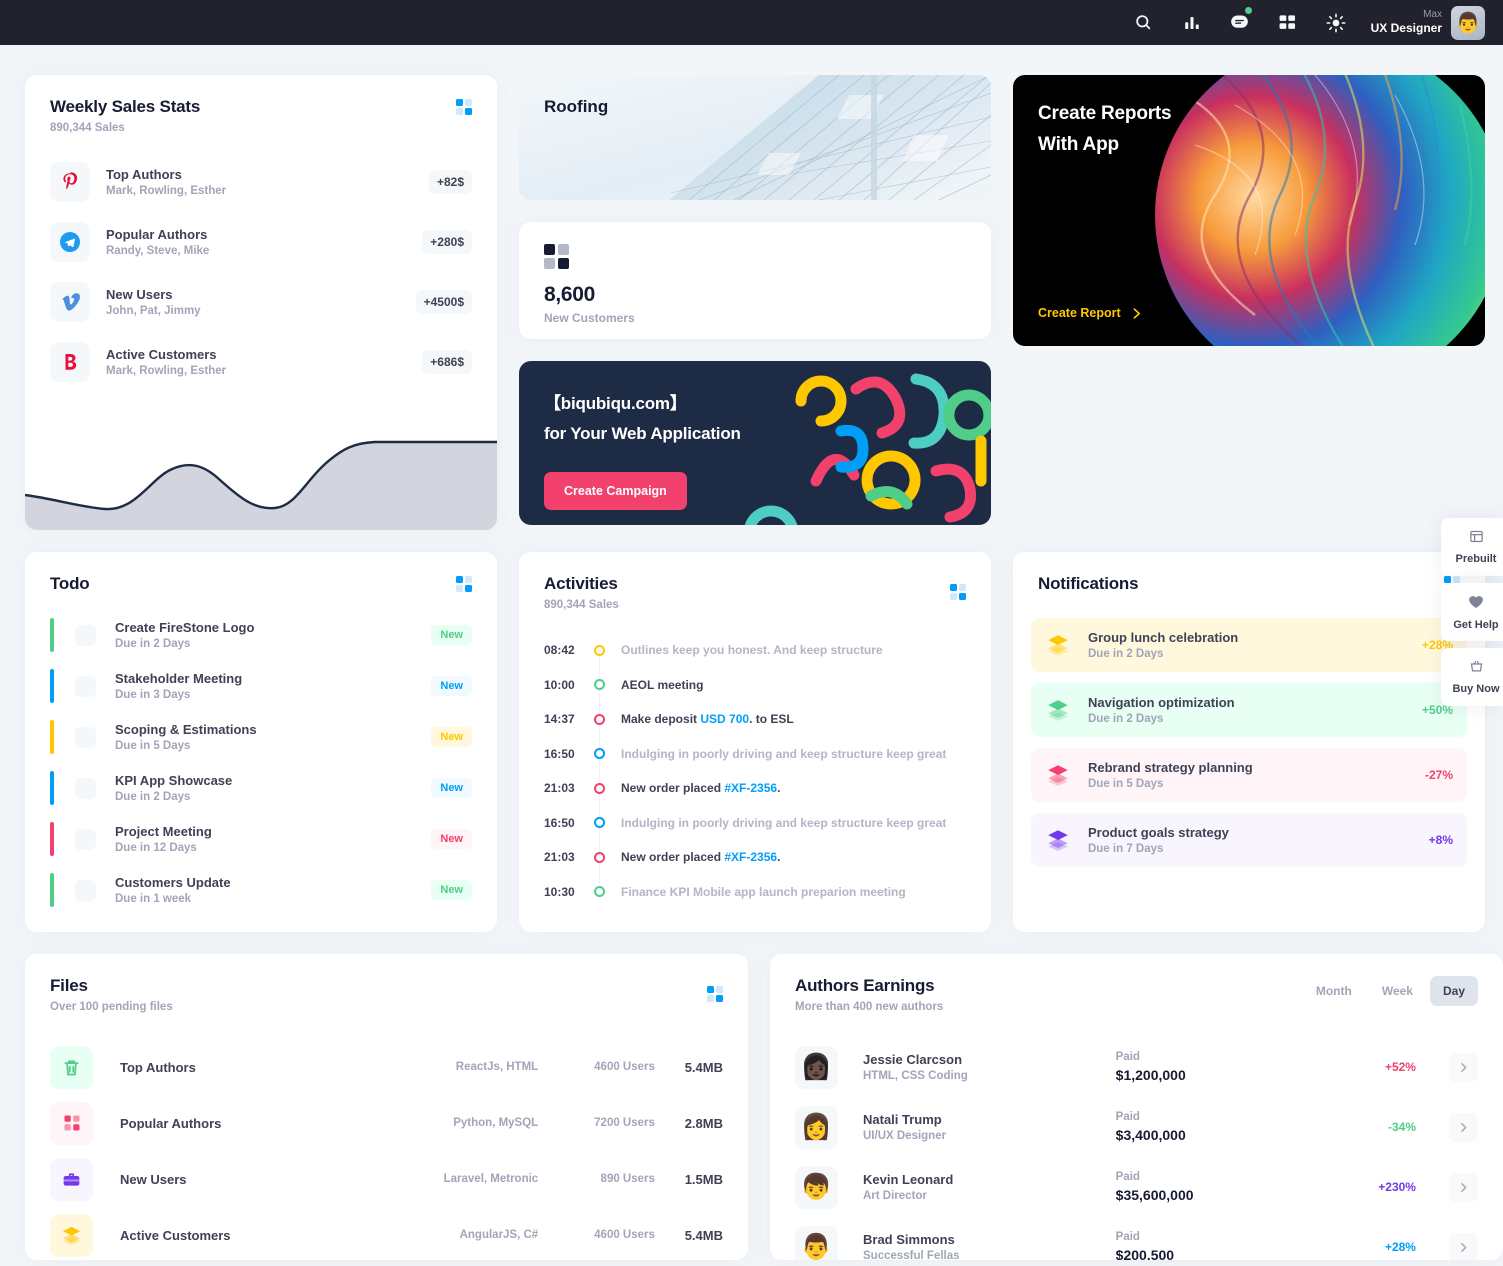 The width and height of the screenshot is (1503, 1266). I want to click on buy-now-button: Buy Now, so click(1472, 677).